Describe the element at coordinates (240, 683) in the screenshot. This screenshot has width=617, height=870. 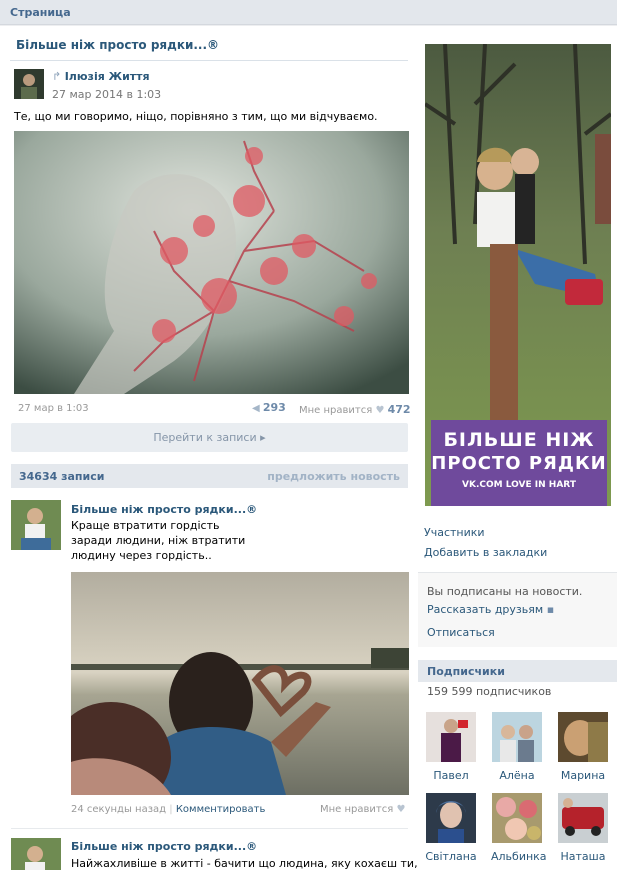
I see `post-photo` at that location.